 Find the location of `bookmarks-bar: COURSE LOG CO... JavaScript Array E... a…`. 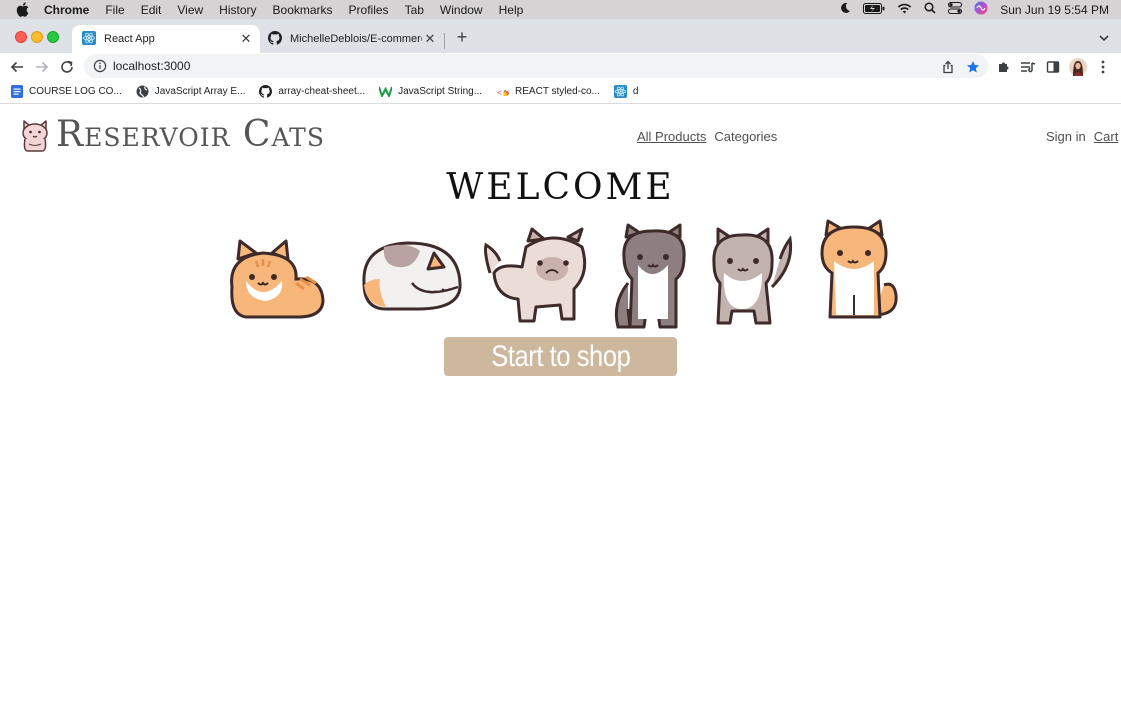

bookmarks-bar: COURSE LOG CO... JavaScript Array E... a… is located at coordinates (560, 92).